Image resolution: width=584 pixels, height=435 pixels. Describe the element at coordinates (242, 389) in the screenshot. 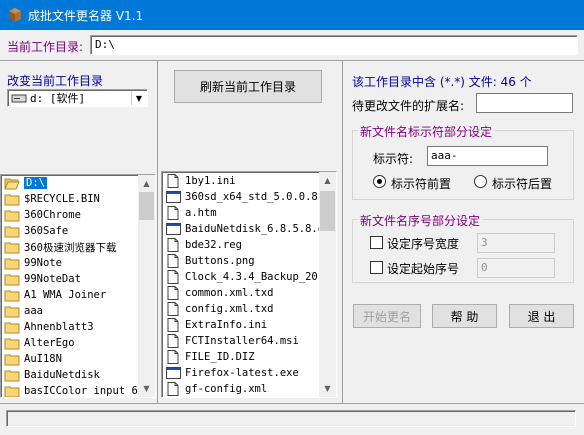

I see `file-list-item: gf-config.xml` at that location.